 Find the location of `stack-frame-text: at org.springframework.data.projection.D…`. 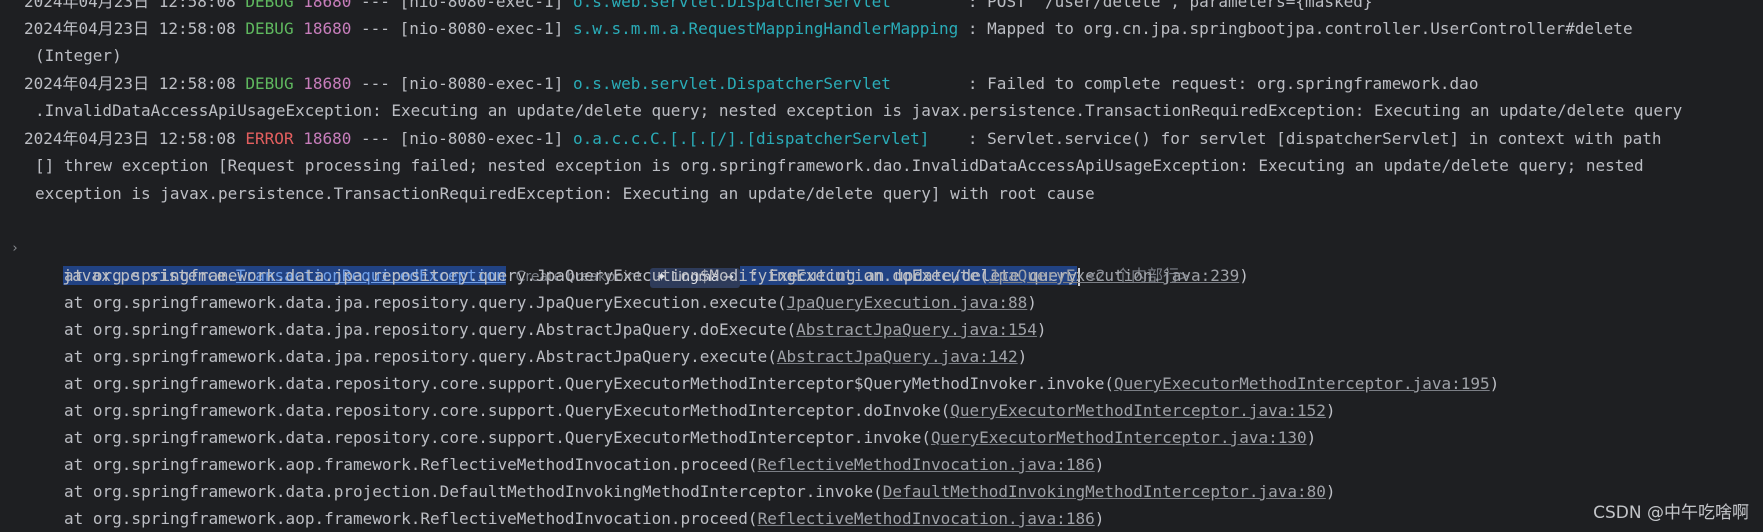

stack-frame-text: at org.springframework.data.projection.D… is located at coordinates (473, 491).